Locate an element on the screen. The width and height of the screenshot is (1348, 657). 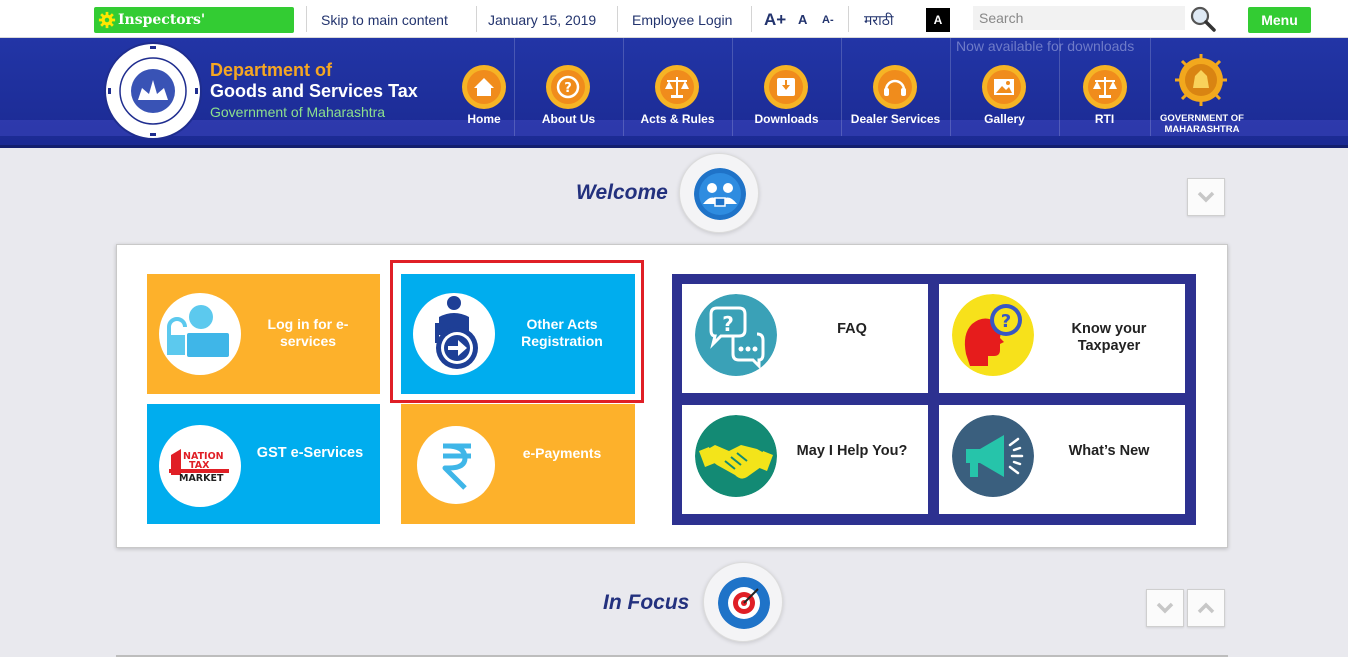
current-date: January 15, 2019 is located at coordinates (542, 20).